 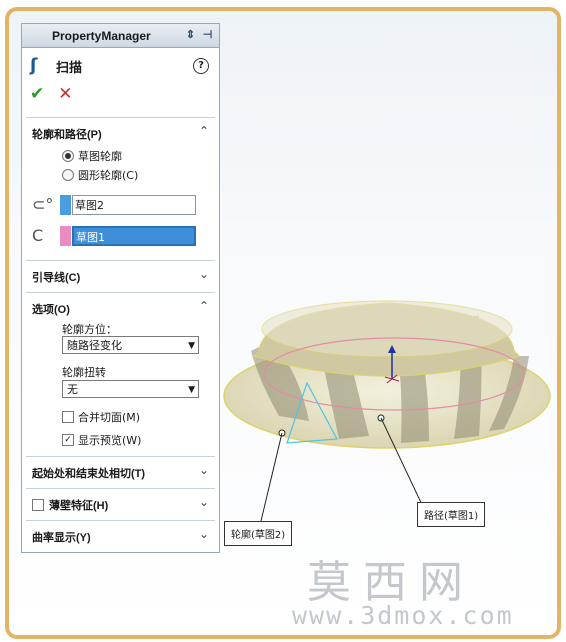 I want to click on profile-selection-box: 草图2, so click(x=134, y=205).